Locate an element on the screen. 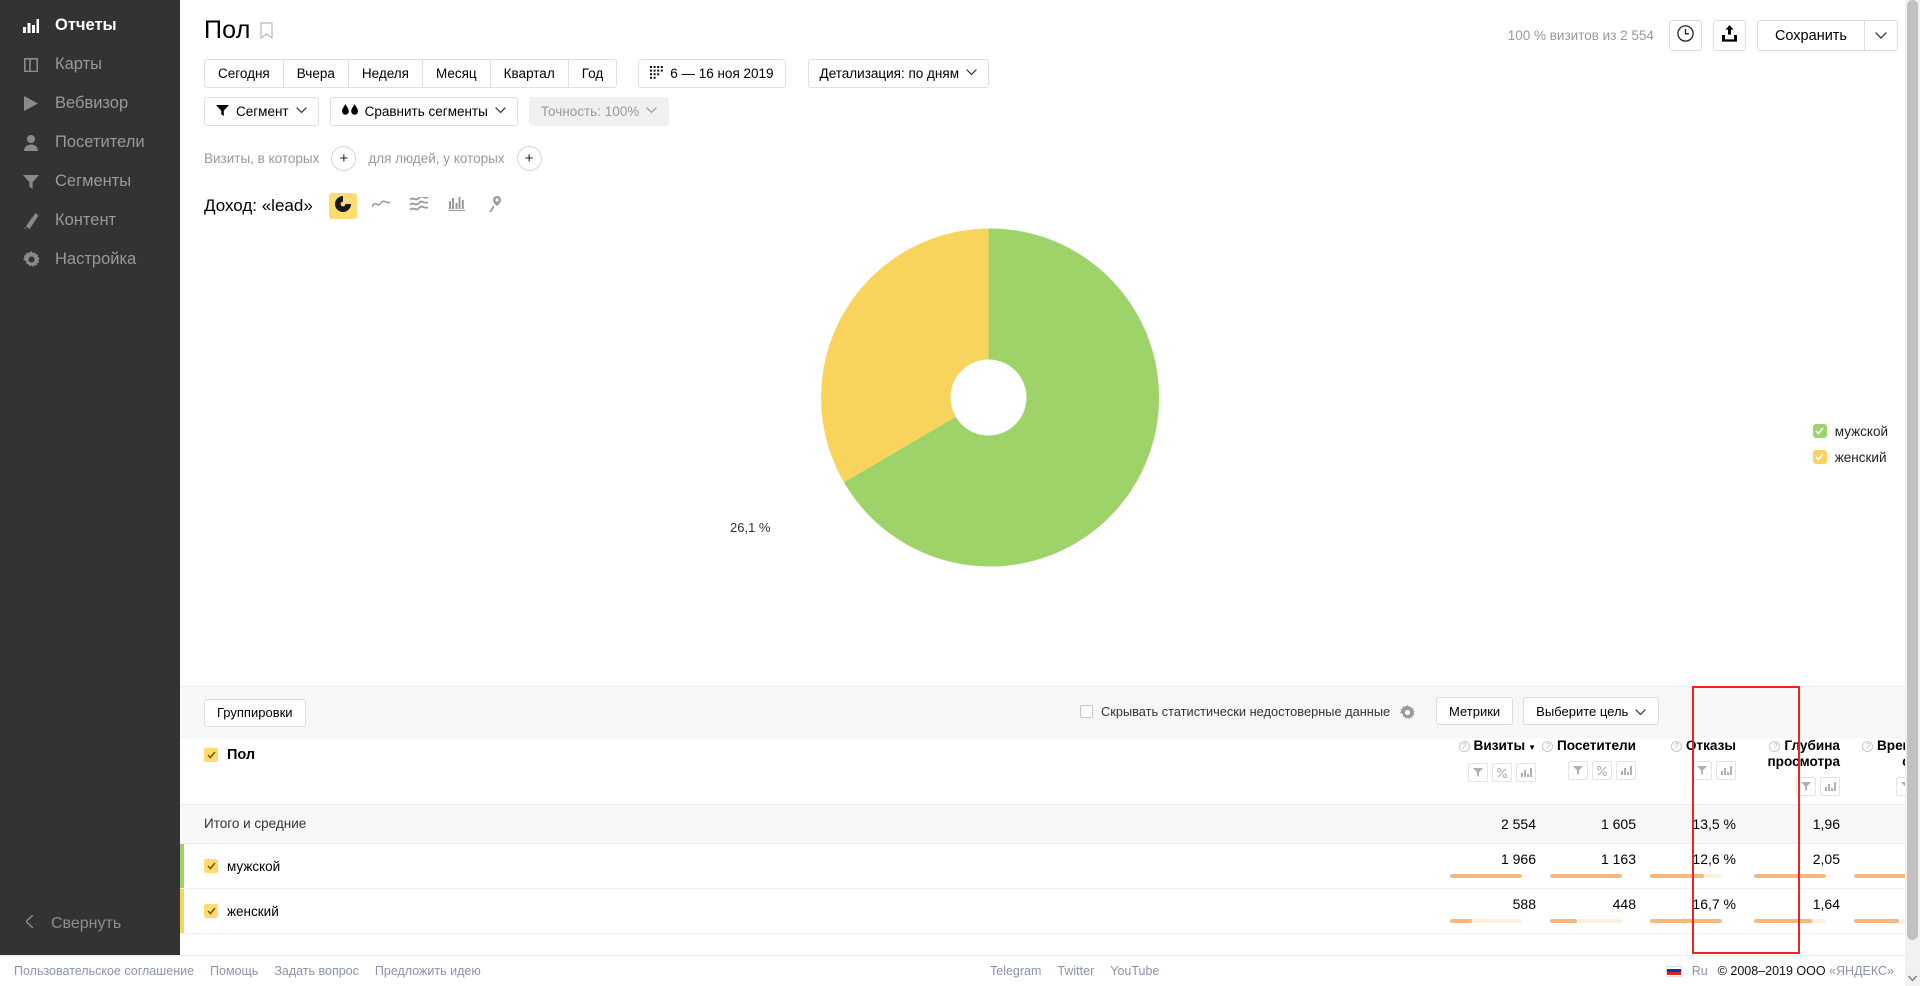 This screenshot has height=986, width=1920. chart-type-bar is located at coordinates (457, 206).